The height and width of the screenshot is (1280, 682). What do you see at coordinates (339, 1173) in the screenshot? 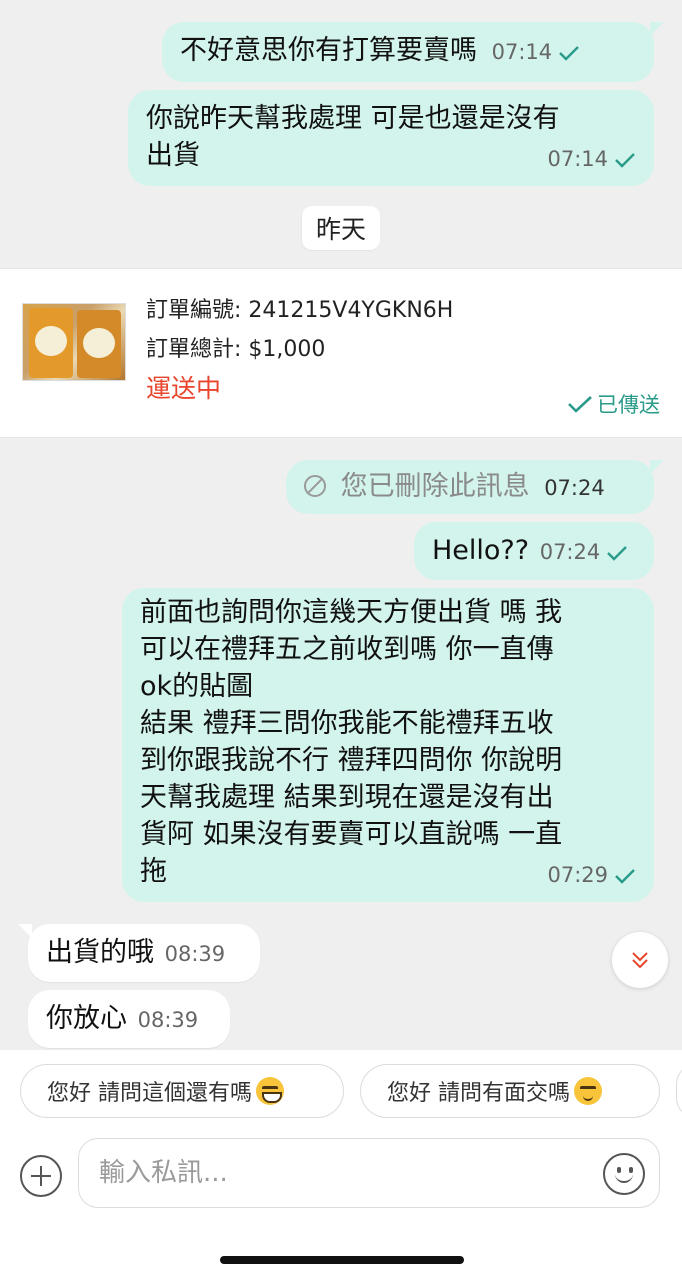
I see `message-input` at bounding box center [339, 1173].